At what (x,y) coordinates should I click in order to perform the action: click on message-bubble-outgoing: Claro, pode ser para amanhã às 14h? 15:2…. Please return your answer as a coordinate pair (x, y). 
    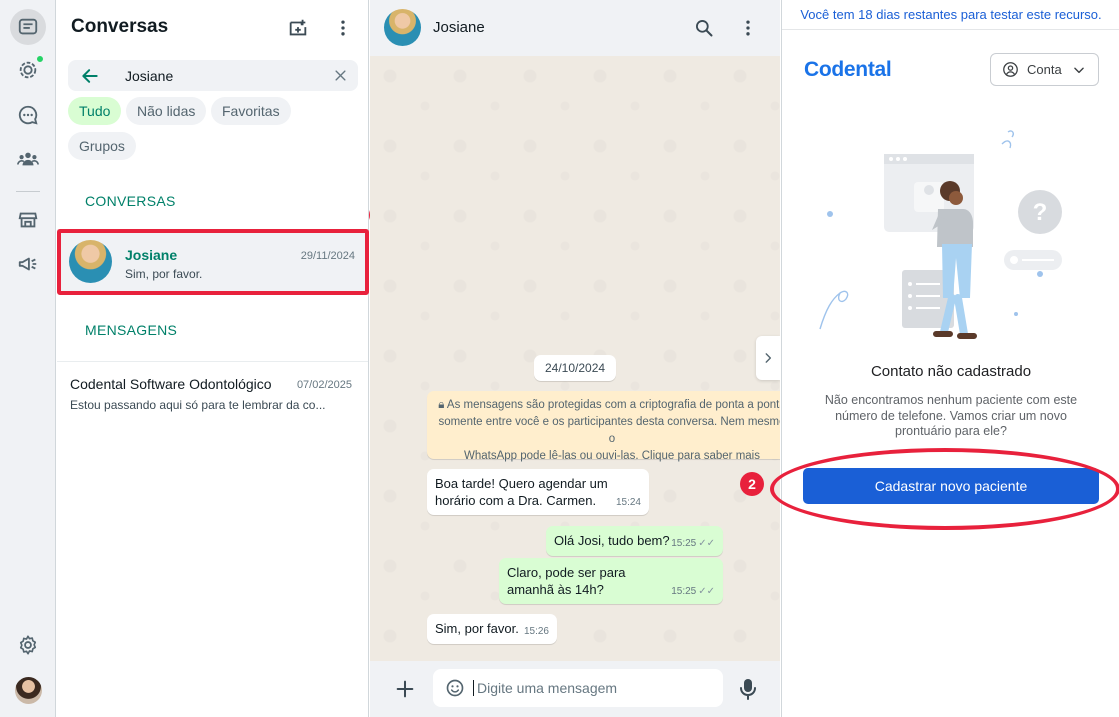
    Looking at the image, I should click on (611, 581).